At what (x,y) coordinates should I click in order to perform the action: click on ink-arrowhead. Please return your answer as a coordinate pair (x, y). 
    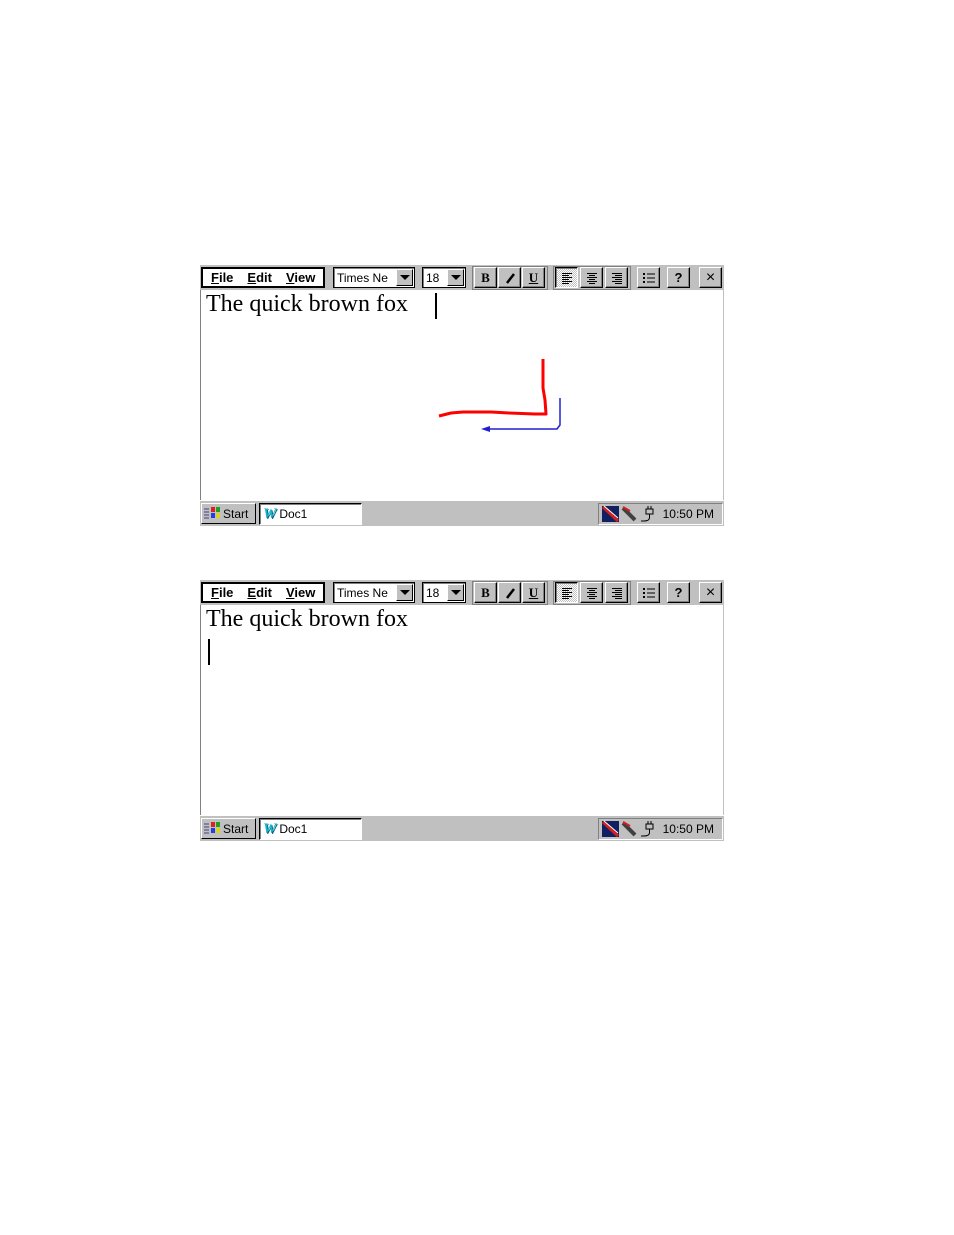
    Looking at the image, I should click on (485, 429).